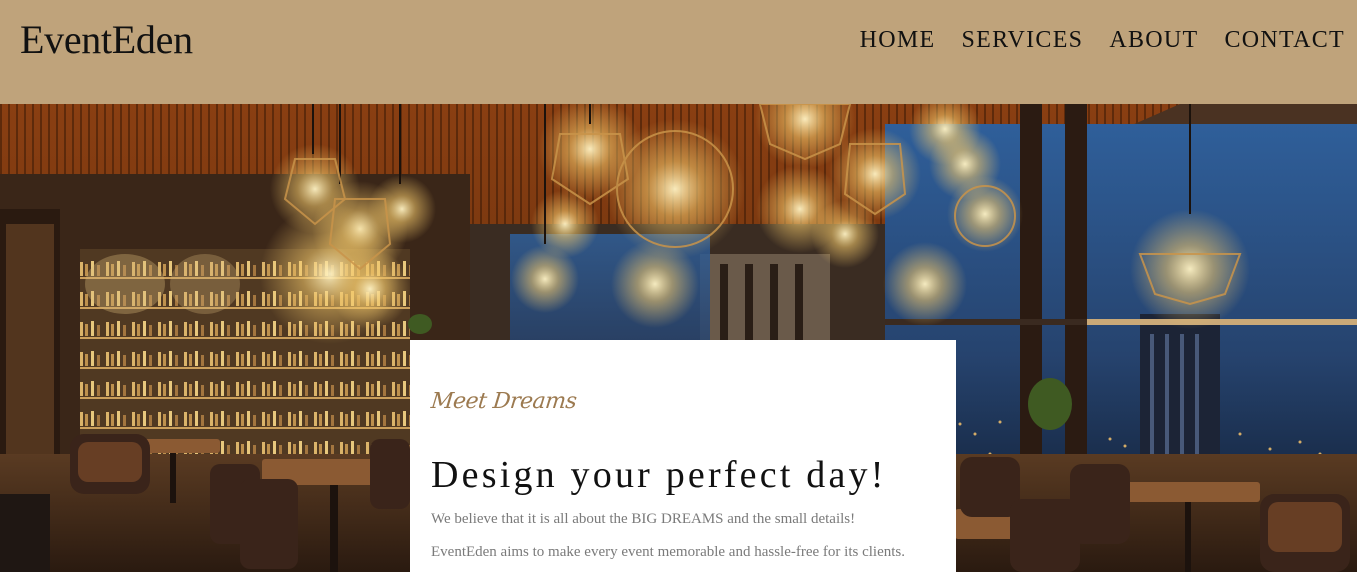  What do you see at coordinates (659, 475) in the screenshot?
I see `hero-headline: Design your perfect day!` at bounding box center [659, 475].